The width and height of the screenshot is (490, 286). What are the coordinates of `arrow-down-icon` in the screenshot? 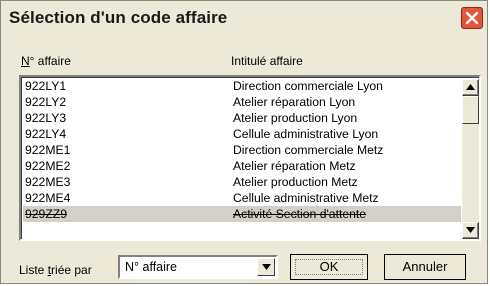 It's located at (470, 230).